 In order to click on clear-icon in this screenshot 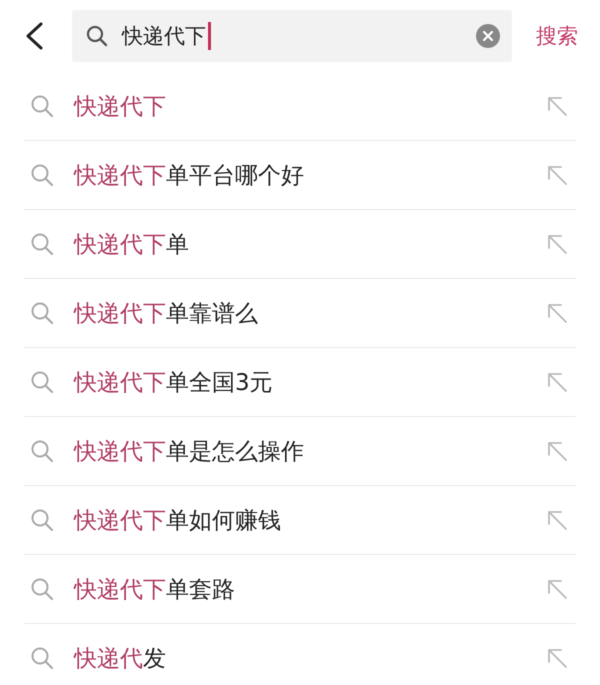, I will do `click(488, 36)`.